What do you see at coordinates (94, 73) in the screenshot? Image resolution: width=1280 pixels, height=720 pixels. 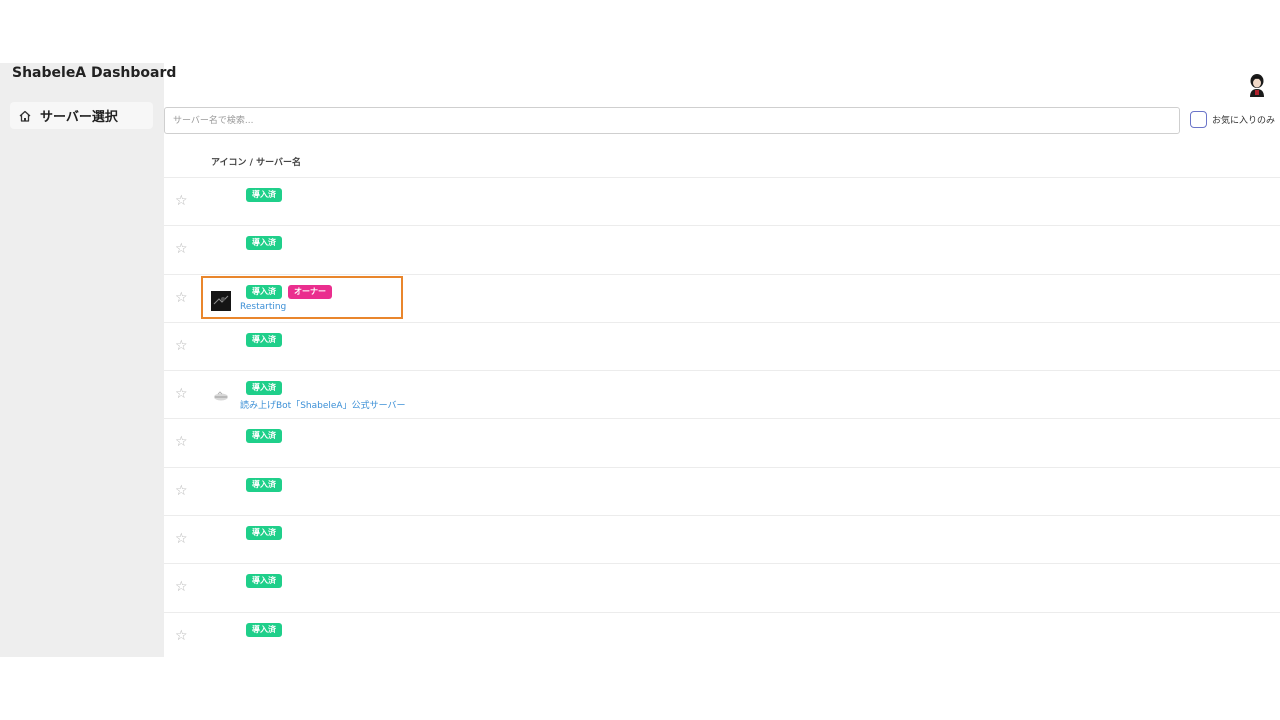 I see `app-title: ShabeleA Dashboard` at bounding box center [94, 73].